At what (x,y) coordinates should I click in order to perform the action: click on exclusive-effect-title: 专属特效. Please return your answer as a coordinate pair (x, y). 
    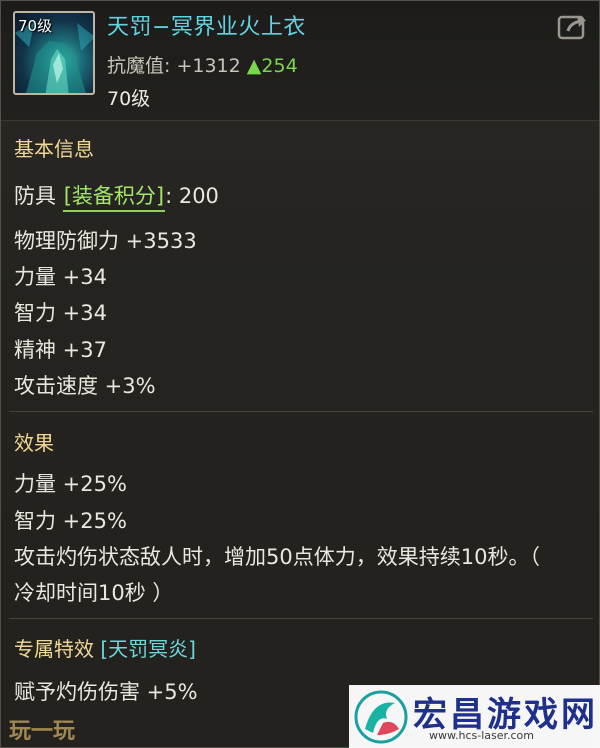
    Looking at the image, I should click on (57, 649).